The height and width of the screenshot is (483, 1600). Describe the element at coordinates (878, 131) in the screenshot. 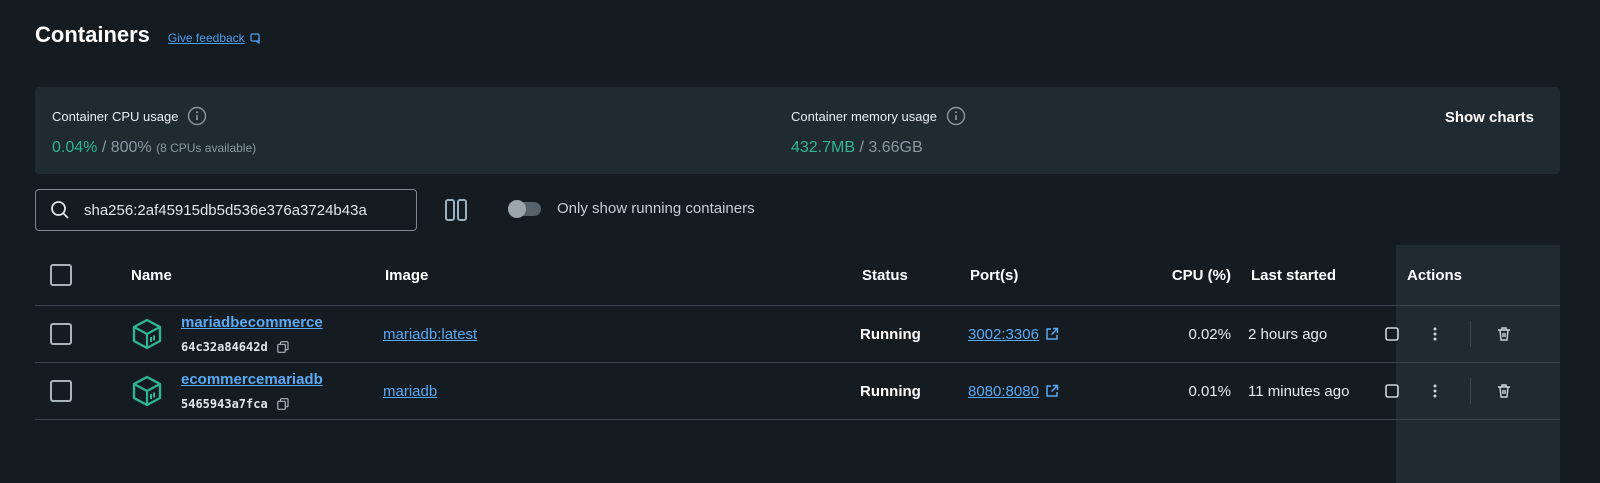

I see `memory-usage-stat: Container memory usage 432.7MB / 3.66GB` at that location.